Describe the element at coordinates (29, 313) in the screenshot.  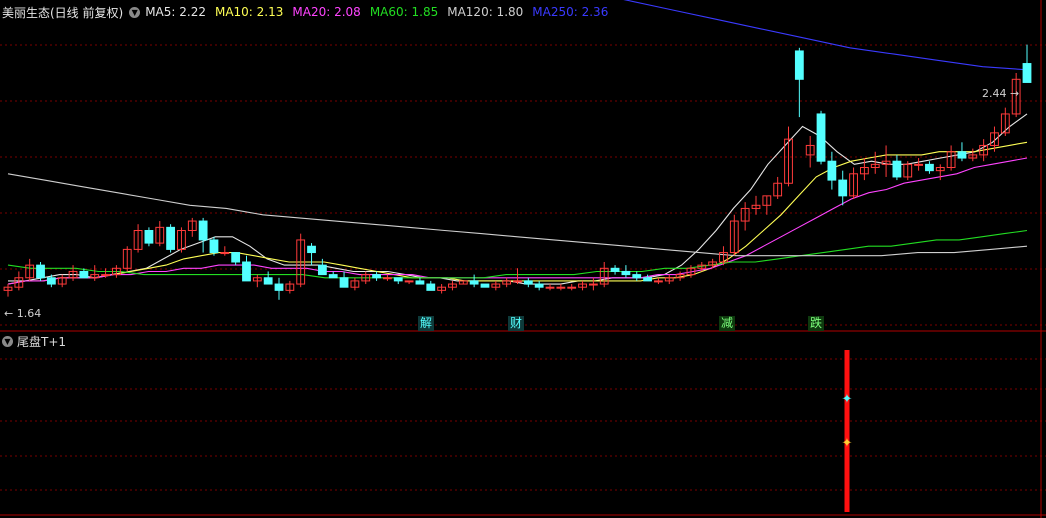
I see `low-price-value: 1.64` at that location.